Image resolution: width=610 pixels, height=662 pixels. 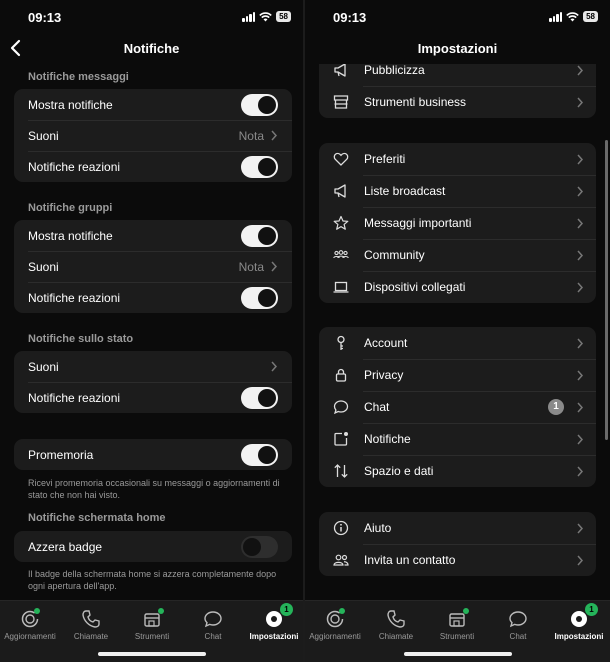 What do you see at coordinates (341, 102) in the screenshot?
I see `store-icon` at bounding box center [341, 102].